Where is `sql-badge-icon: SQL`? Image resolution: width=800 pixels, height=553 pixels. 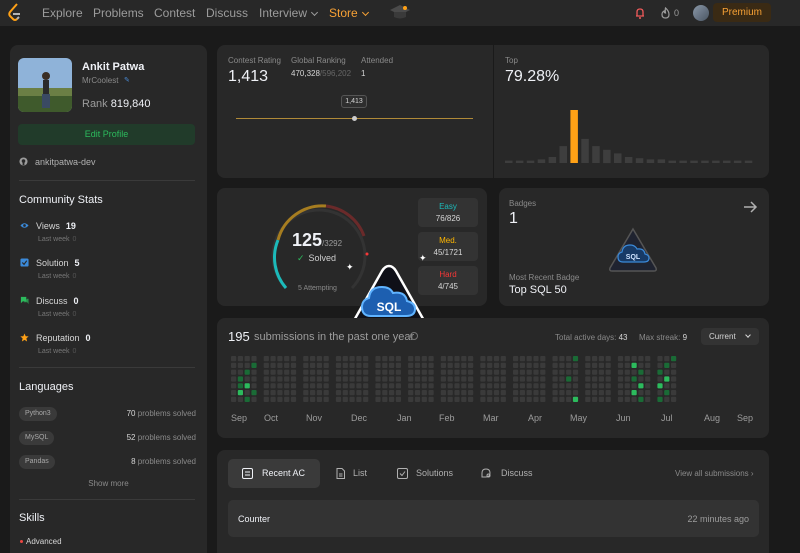
sql-badge-icon: SQL is located at coordinates (633, 250).